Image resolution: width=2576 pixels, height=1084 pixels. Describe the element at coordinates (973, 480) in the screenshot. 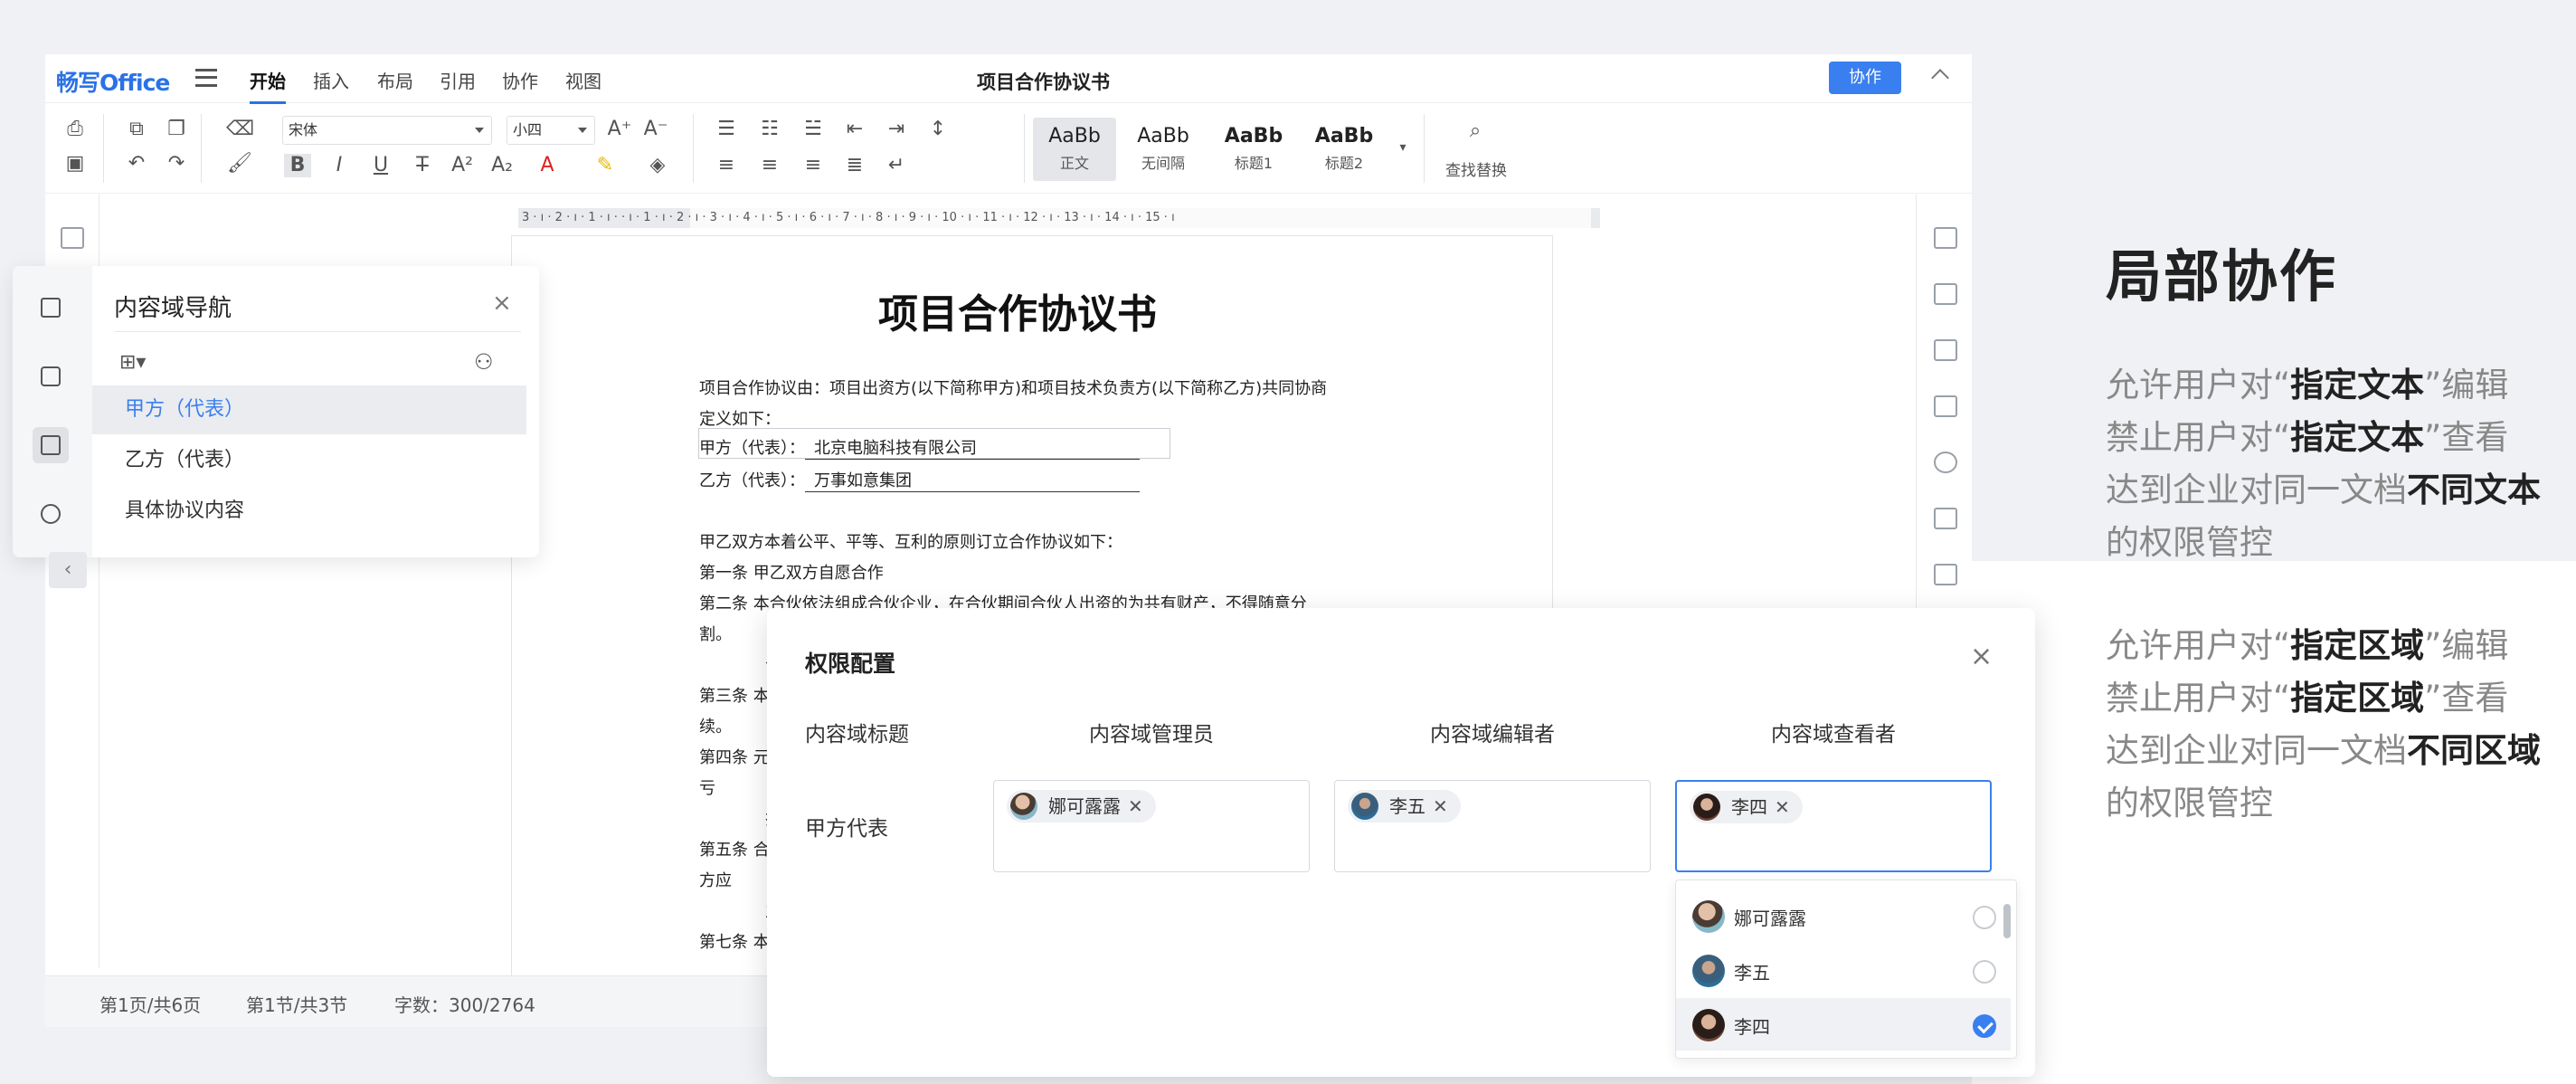

I see `party-b-value: 万事如意集团` at that location.